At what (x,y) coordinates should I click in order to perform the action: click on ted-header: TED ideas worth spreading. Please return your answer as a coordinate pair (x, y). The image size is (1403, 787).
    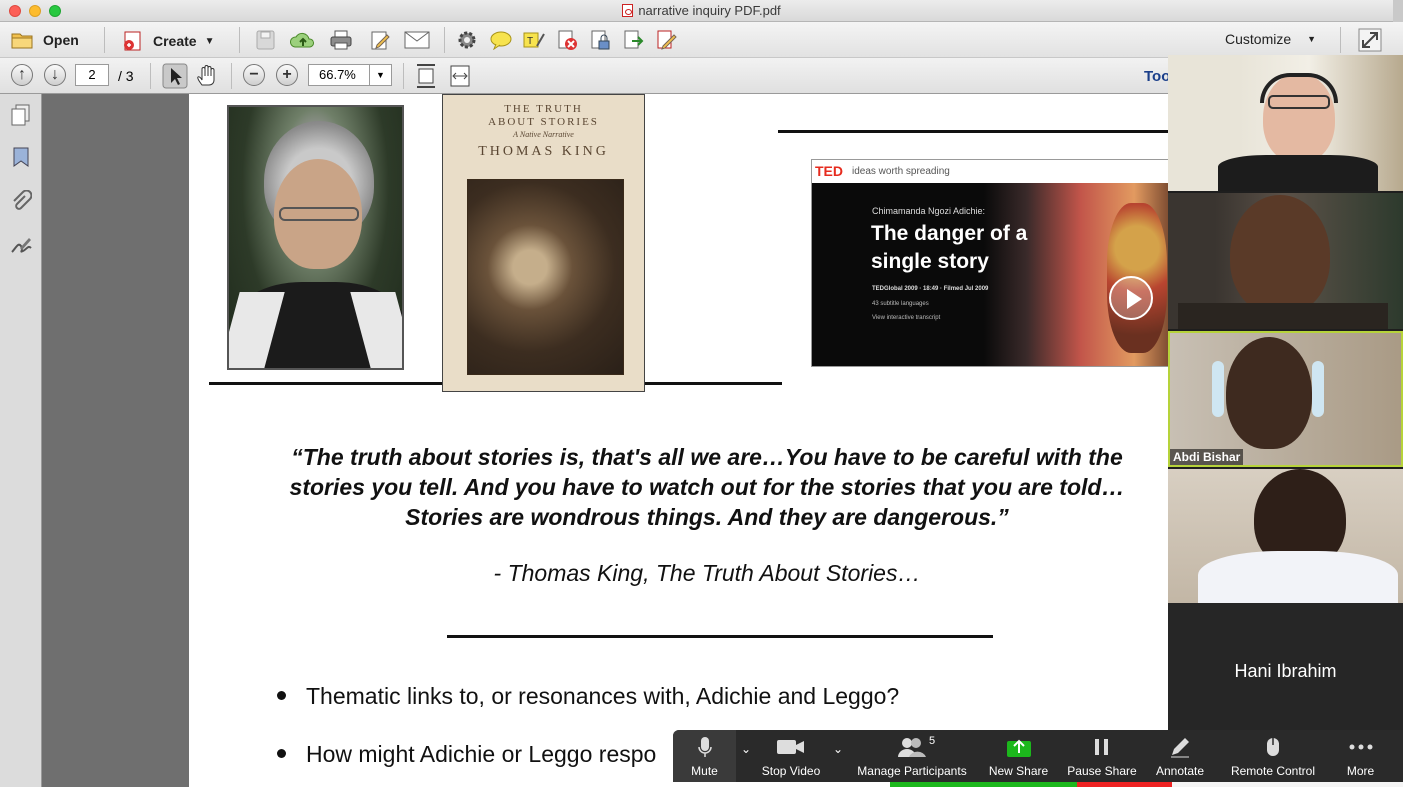
    Looking at the image, I should click on (990, 171).